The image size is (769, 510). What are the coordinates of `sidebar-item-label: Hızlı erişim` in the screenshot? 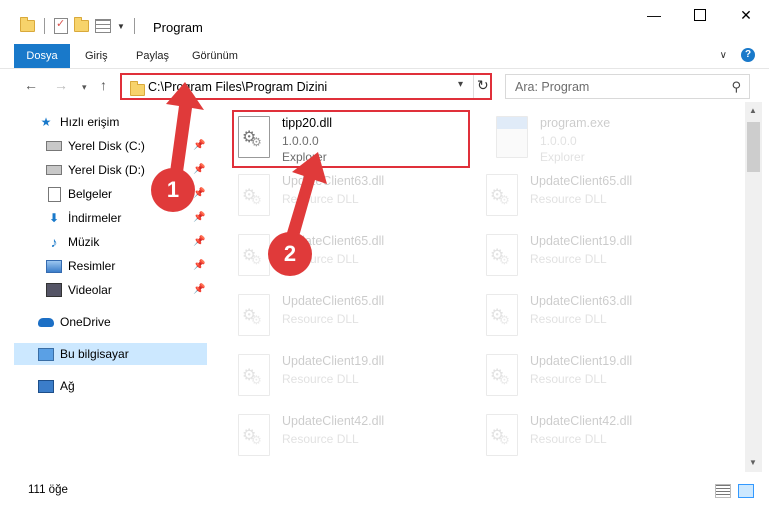 It's located at (90, 122).